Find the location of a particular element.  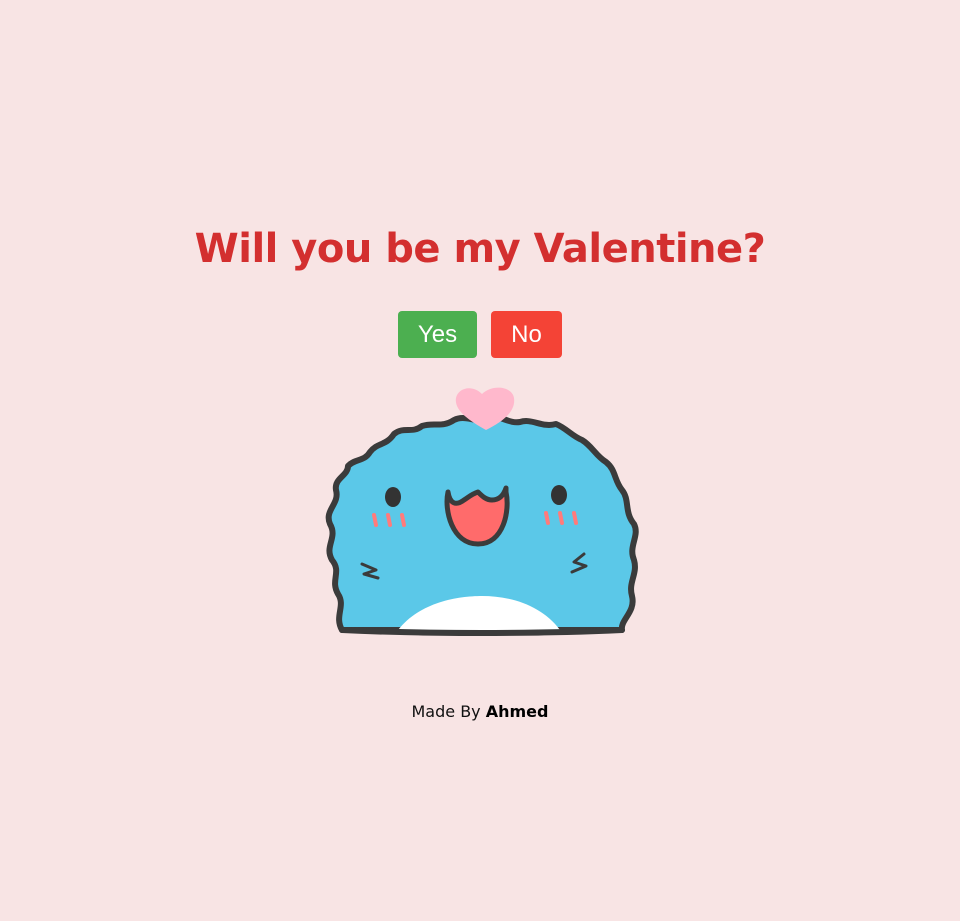

answer-buttons: Yes No is located at coordinates (480, 334).